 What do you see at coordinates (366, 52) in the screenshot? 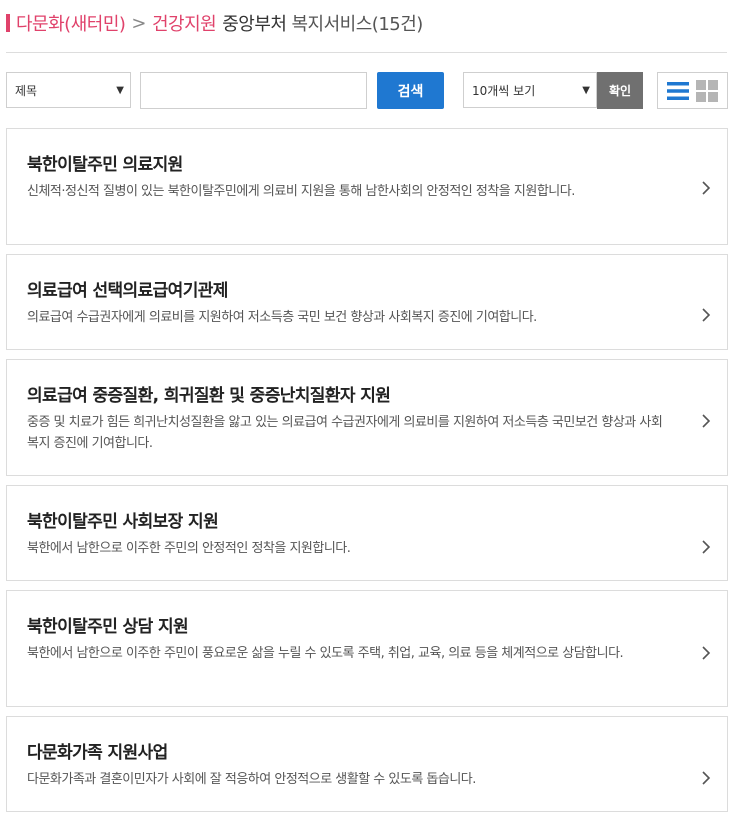
I see `header-divider` at bounding box center [366, 52].